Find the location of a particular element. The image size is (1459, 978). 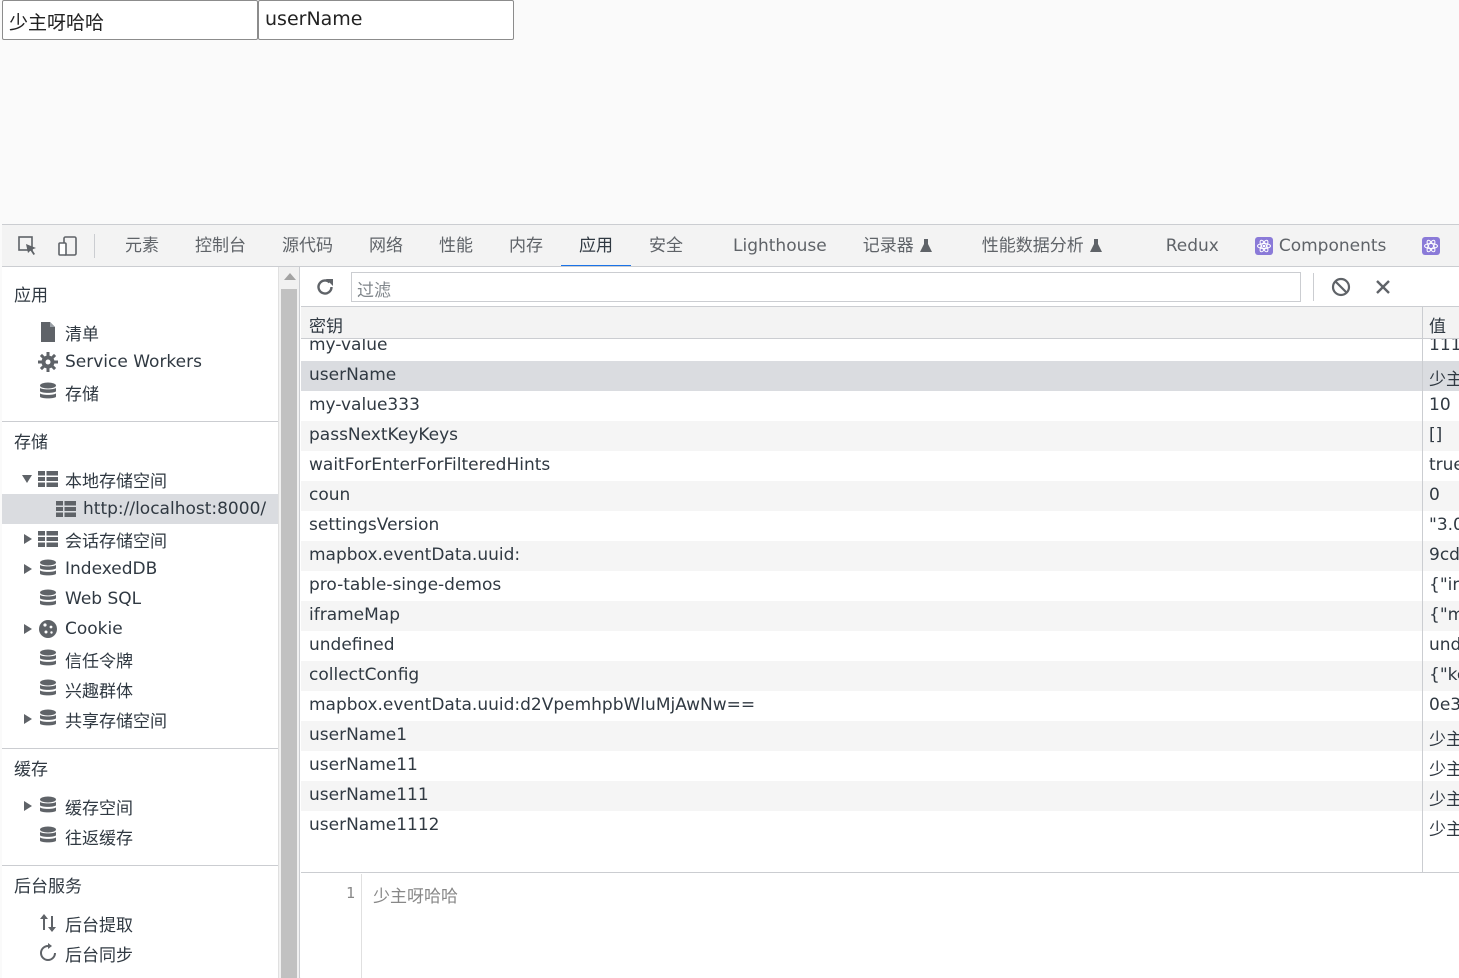

sidebar-item-indexeddb: IndexedDB is located at coordinates (140, 569).